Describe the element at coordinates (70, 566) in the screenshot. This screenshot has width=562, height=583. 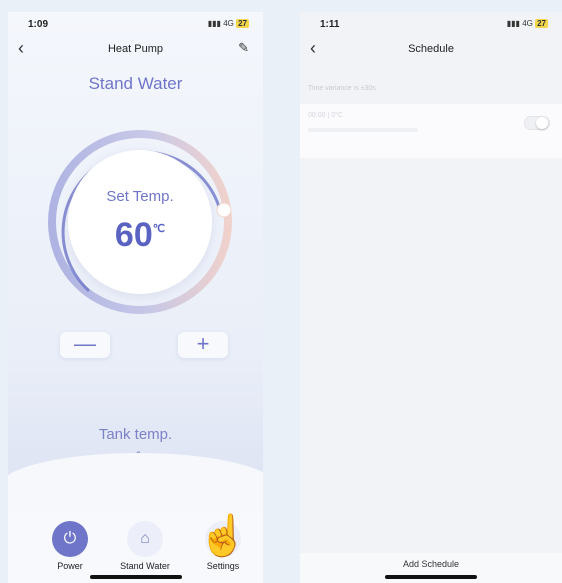
I see `power-label: Power` at that location.